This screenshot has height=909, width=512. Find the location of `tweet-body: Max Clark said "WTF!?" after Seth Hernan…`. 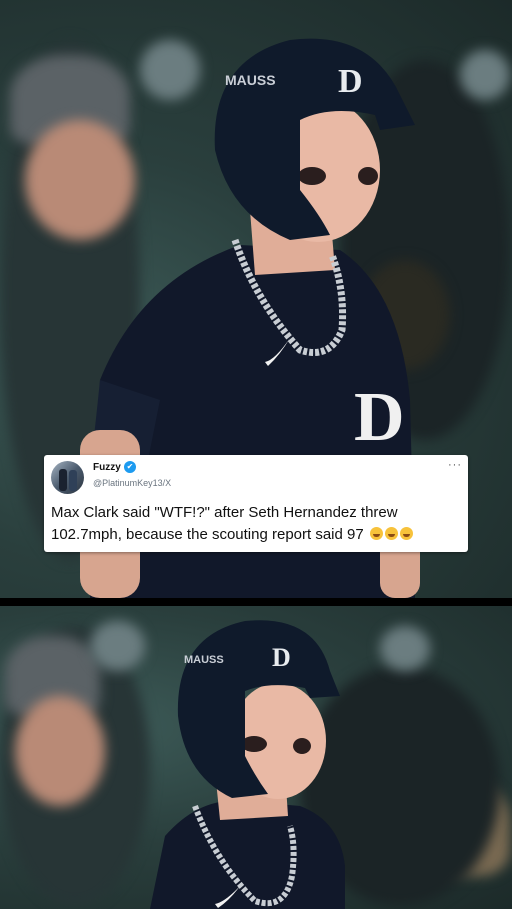

tweet-body: Max Clark said "WTF!?" after Seth Hernan… is located at coordinates (224, 523).